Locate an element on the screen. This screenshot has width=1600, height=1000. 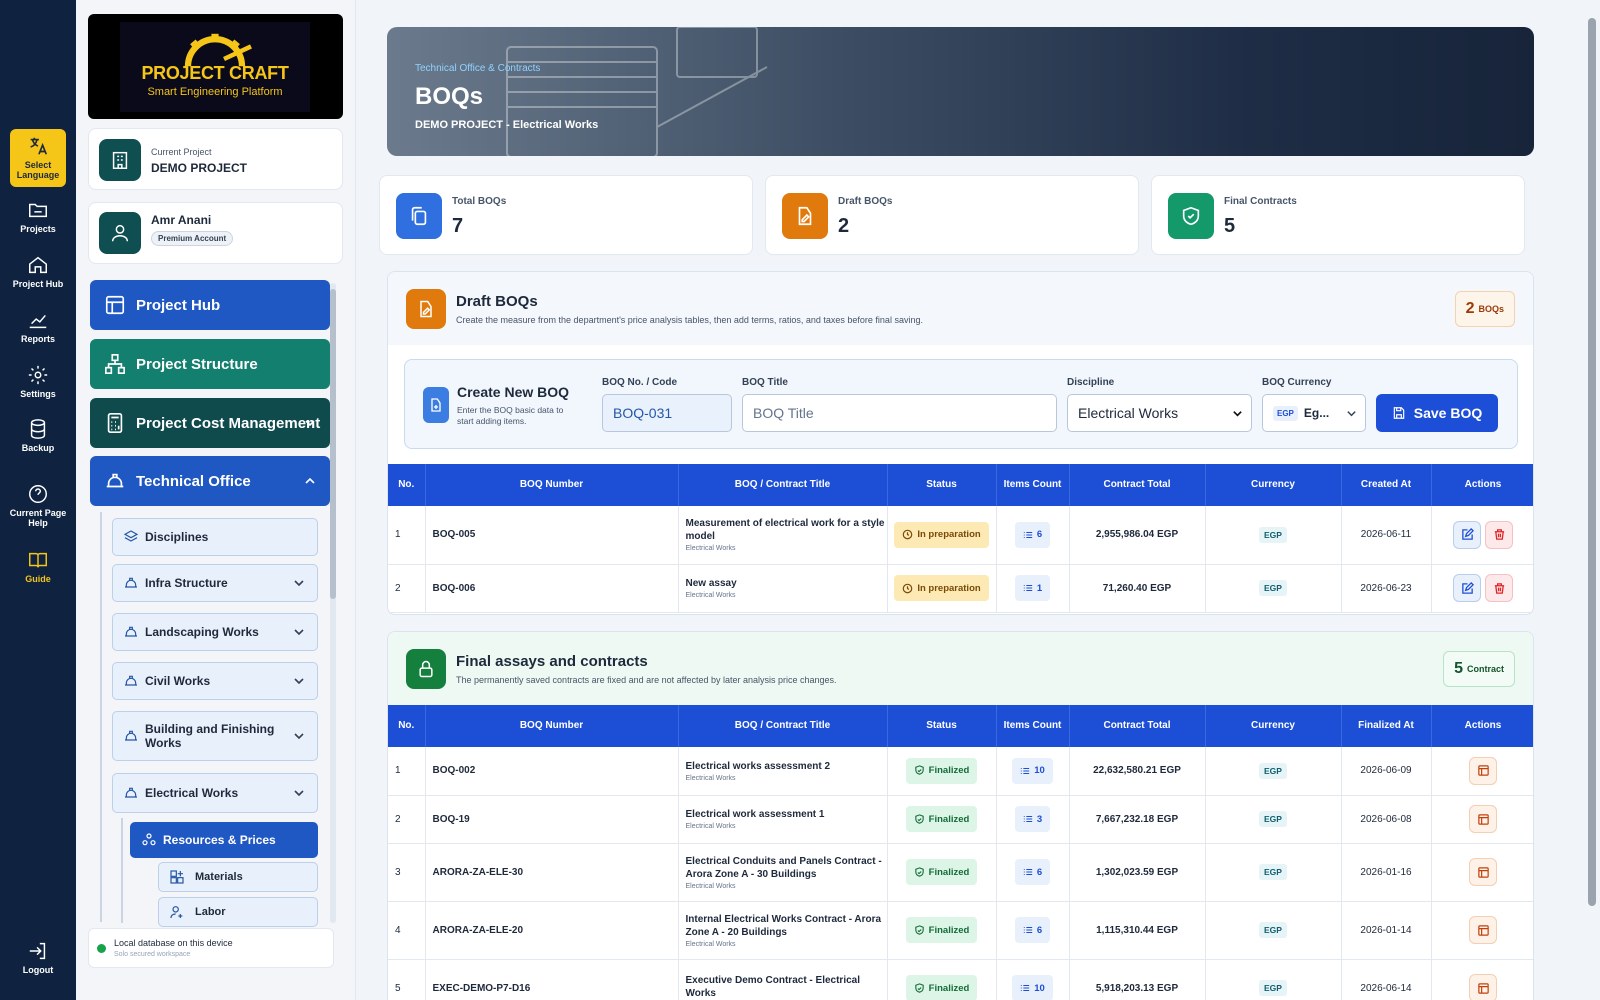
sub-disciplines: Disciplines is located at coordinates (215, 537).